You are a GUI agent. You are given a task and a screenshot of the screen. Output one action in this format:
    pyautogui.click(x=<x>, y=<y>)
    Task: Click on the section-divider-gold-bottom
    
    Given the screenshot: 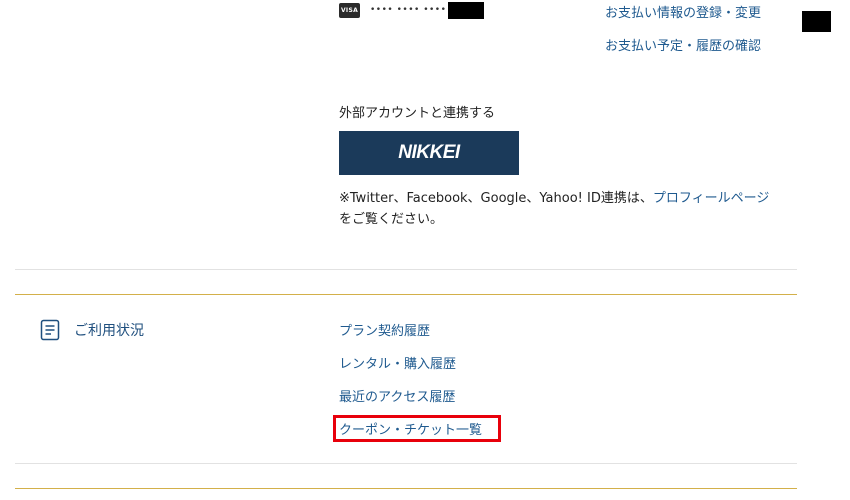 What is the action you would take?
    pyautogui.click(x=406, y=488)
    